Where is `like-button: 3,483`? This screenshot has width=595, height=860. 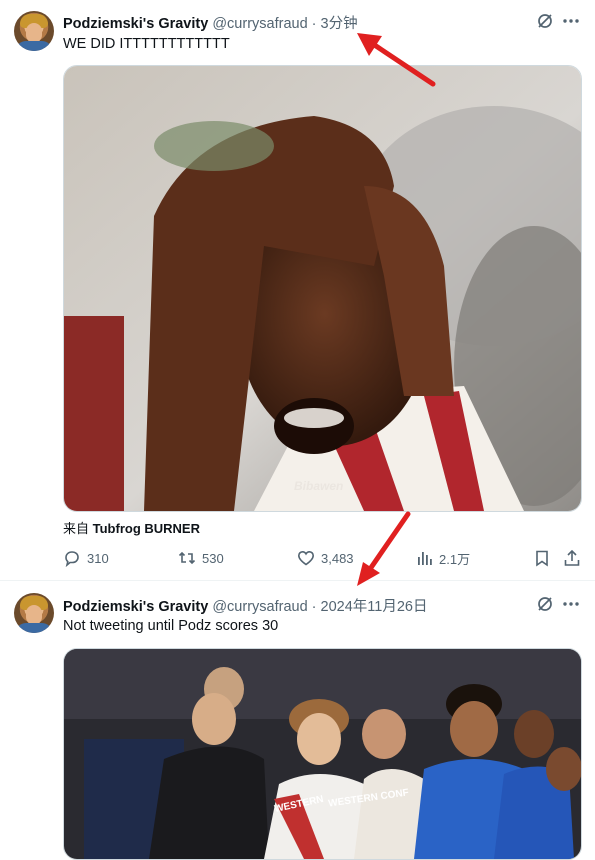 like-button: 3,483 is located at coordinates (325, 558).